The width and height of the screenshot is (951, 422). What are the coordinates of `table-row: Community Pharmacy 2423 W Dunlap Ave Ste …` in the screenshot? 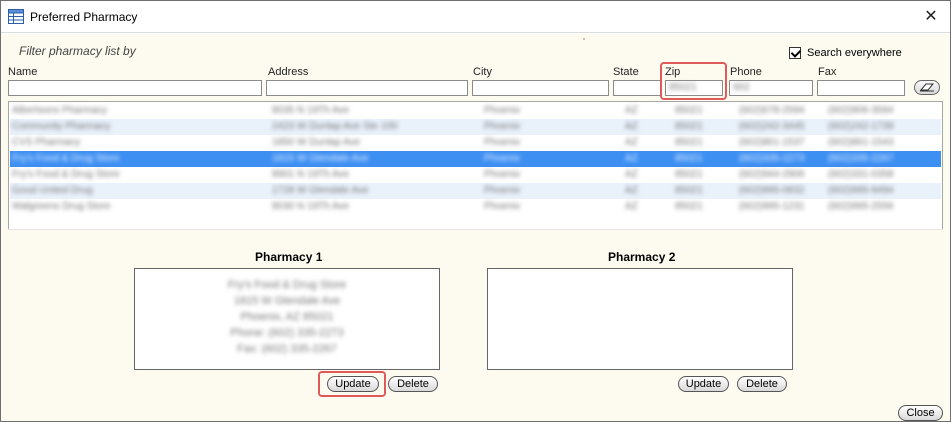 It's located at (475, 127).